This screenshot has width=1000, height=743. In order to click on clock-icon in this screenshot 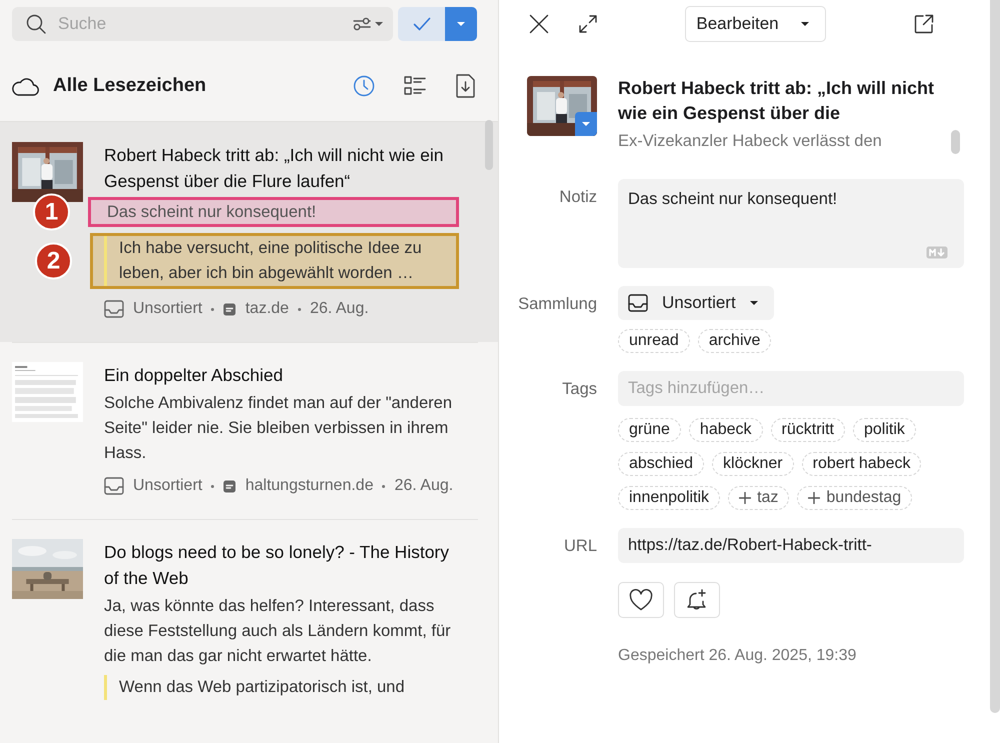, I will do `click(364, 86)`.